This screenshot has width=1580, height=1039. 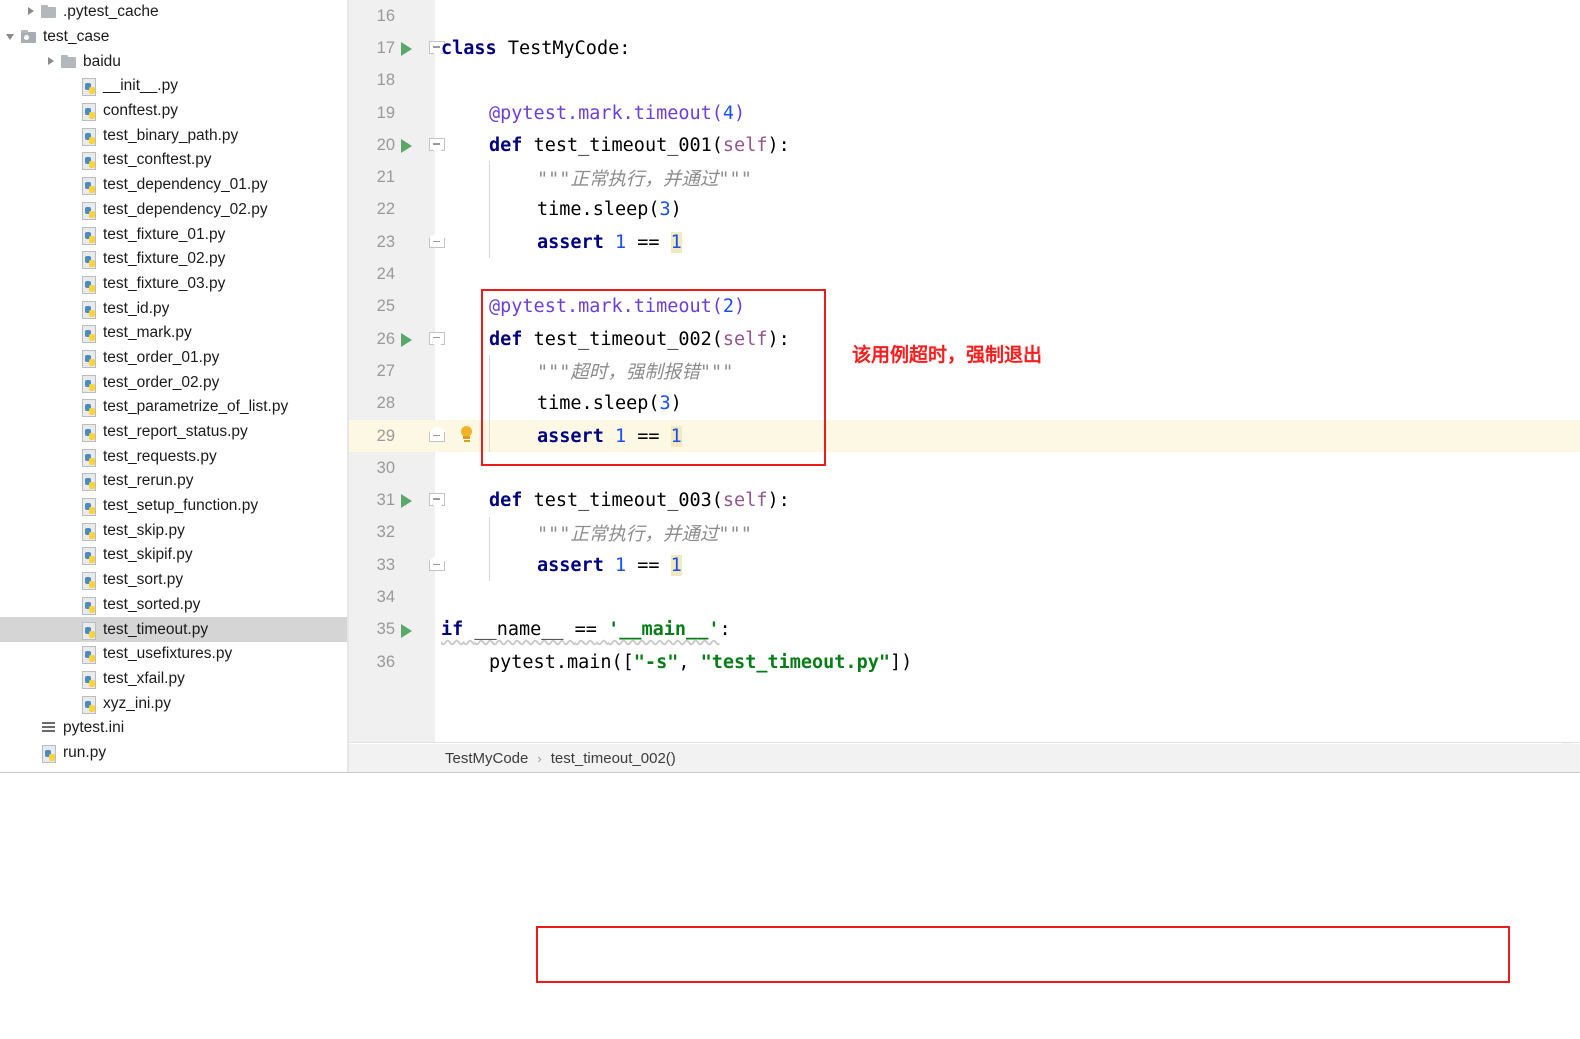 I want to click on tree-item-xyz-ini-py: xyz_ini.py, so click(x=174, y=703).